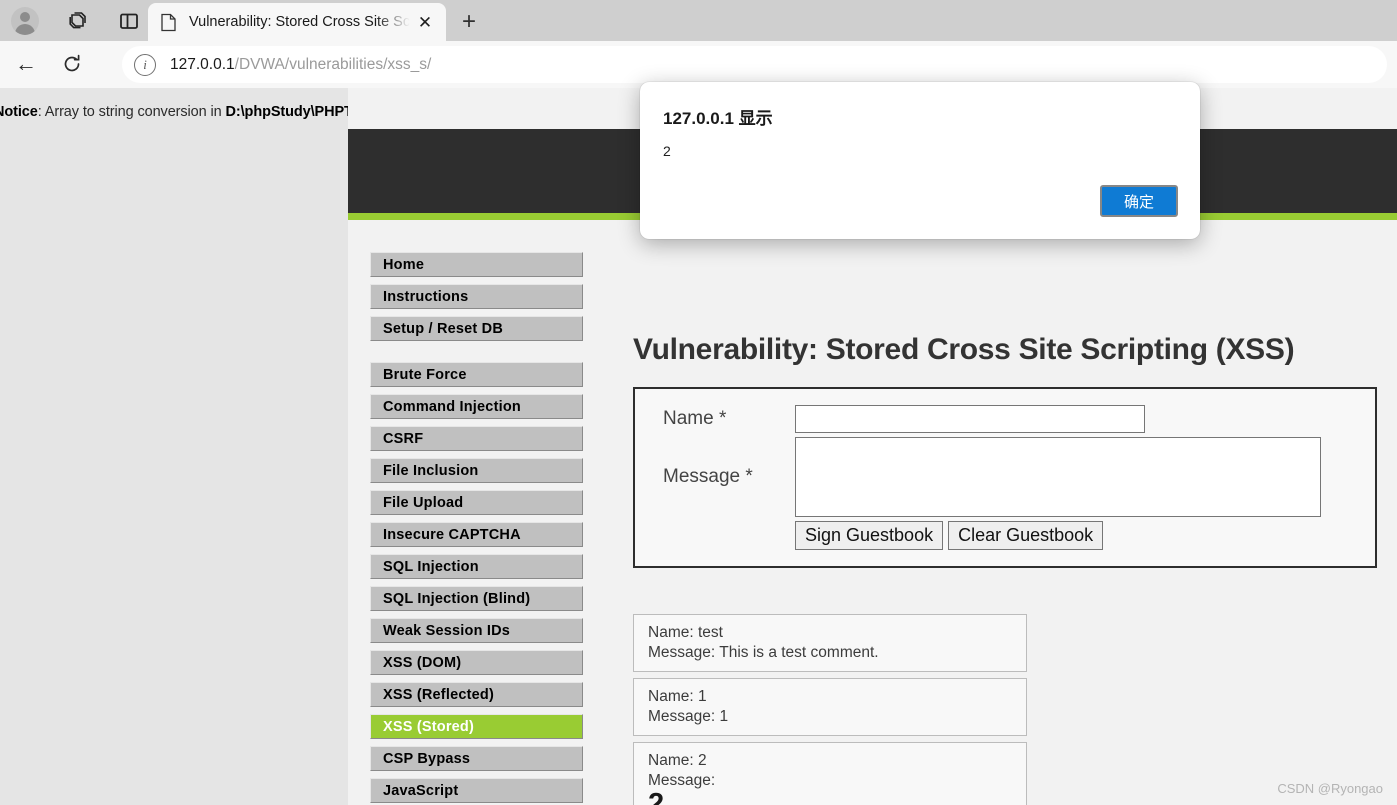  I want to click on sidebar-group-general: Home Instructions Setup / Reset DB, so click(476, 296).